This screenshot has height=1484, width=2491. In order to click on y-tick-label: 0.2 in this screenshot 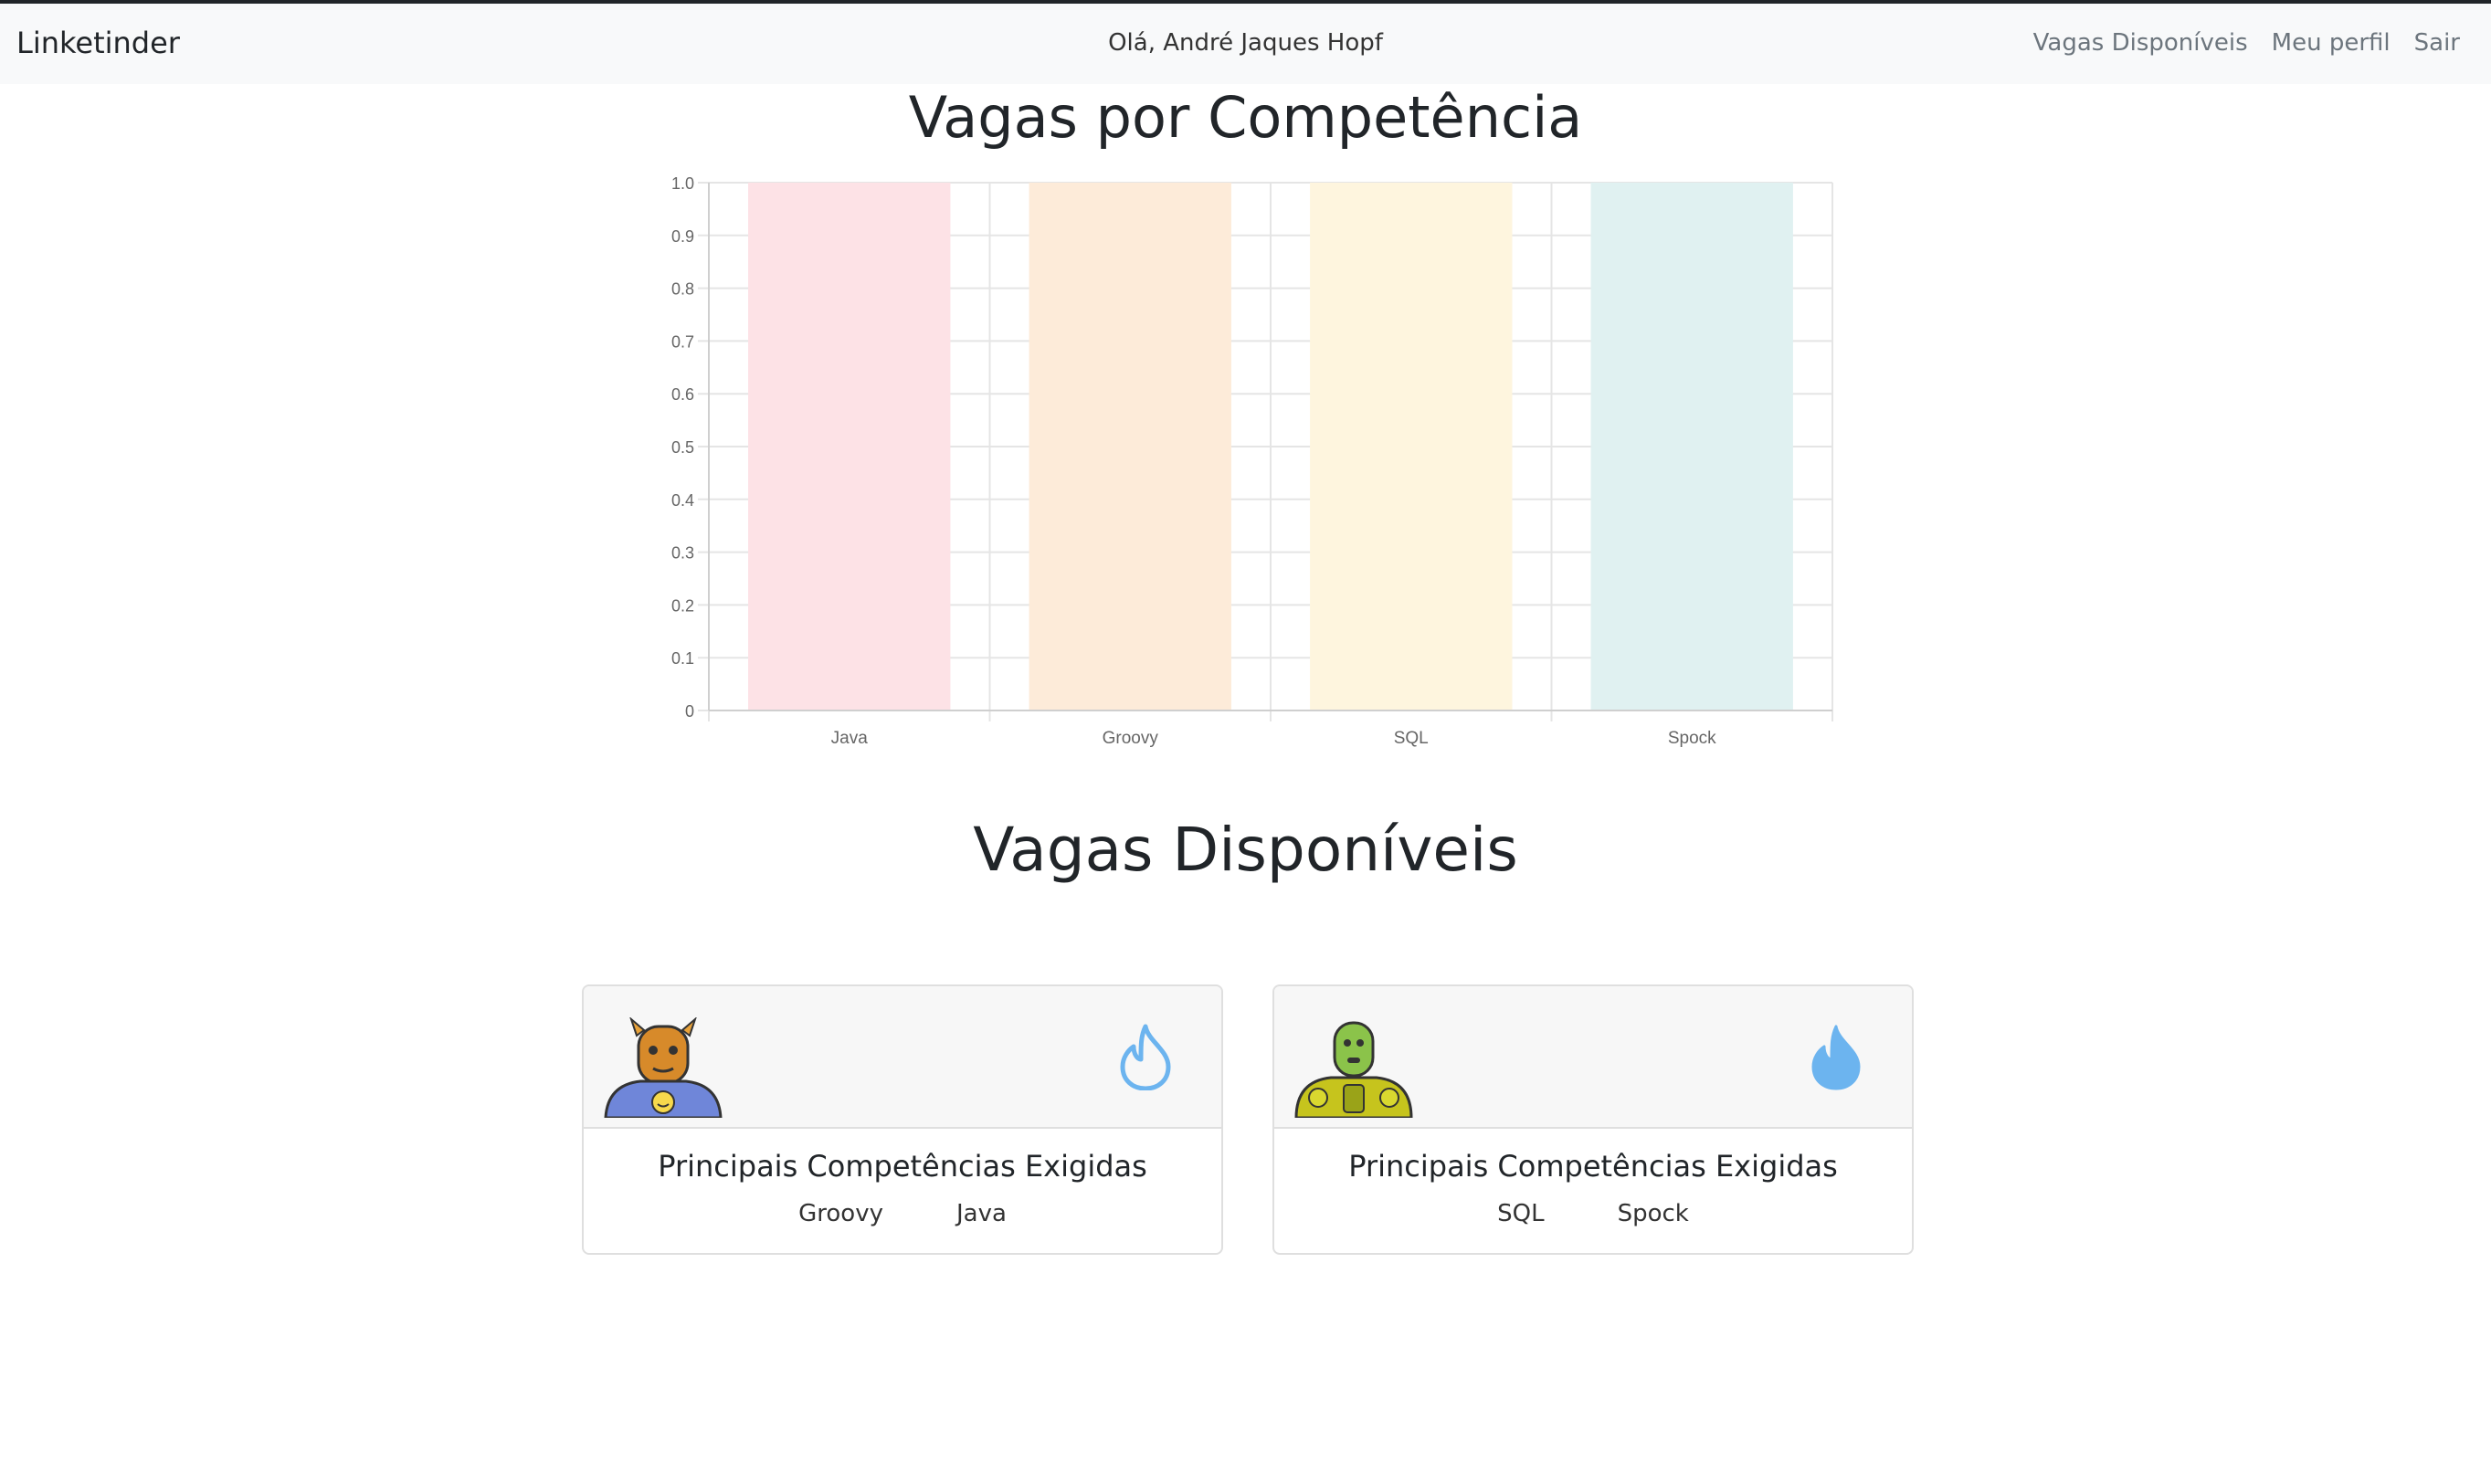, I will do `click(683, 605)`.